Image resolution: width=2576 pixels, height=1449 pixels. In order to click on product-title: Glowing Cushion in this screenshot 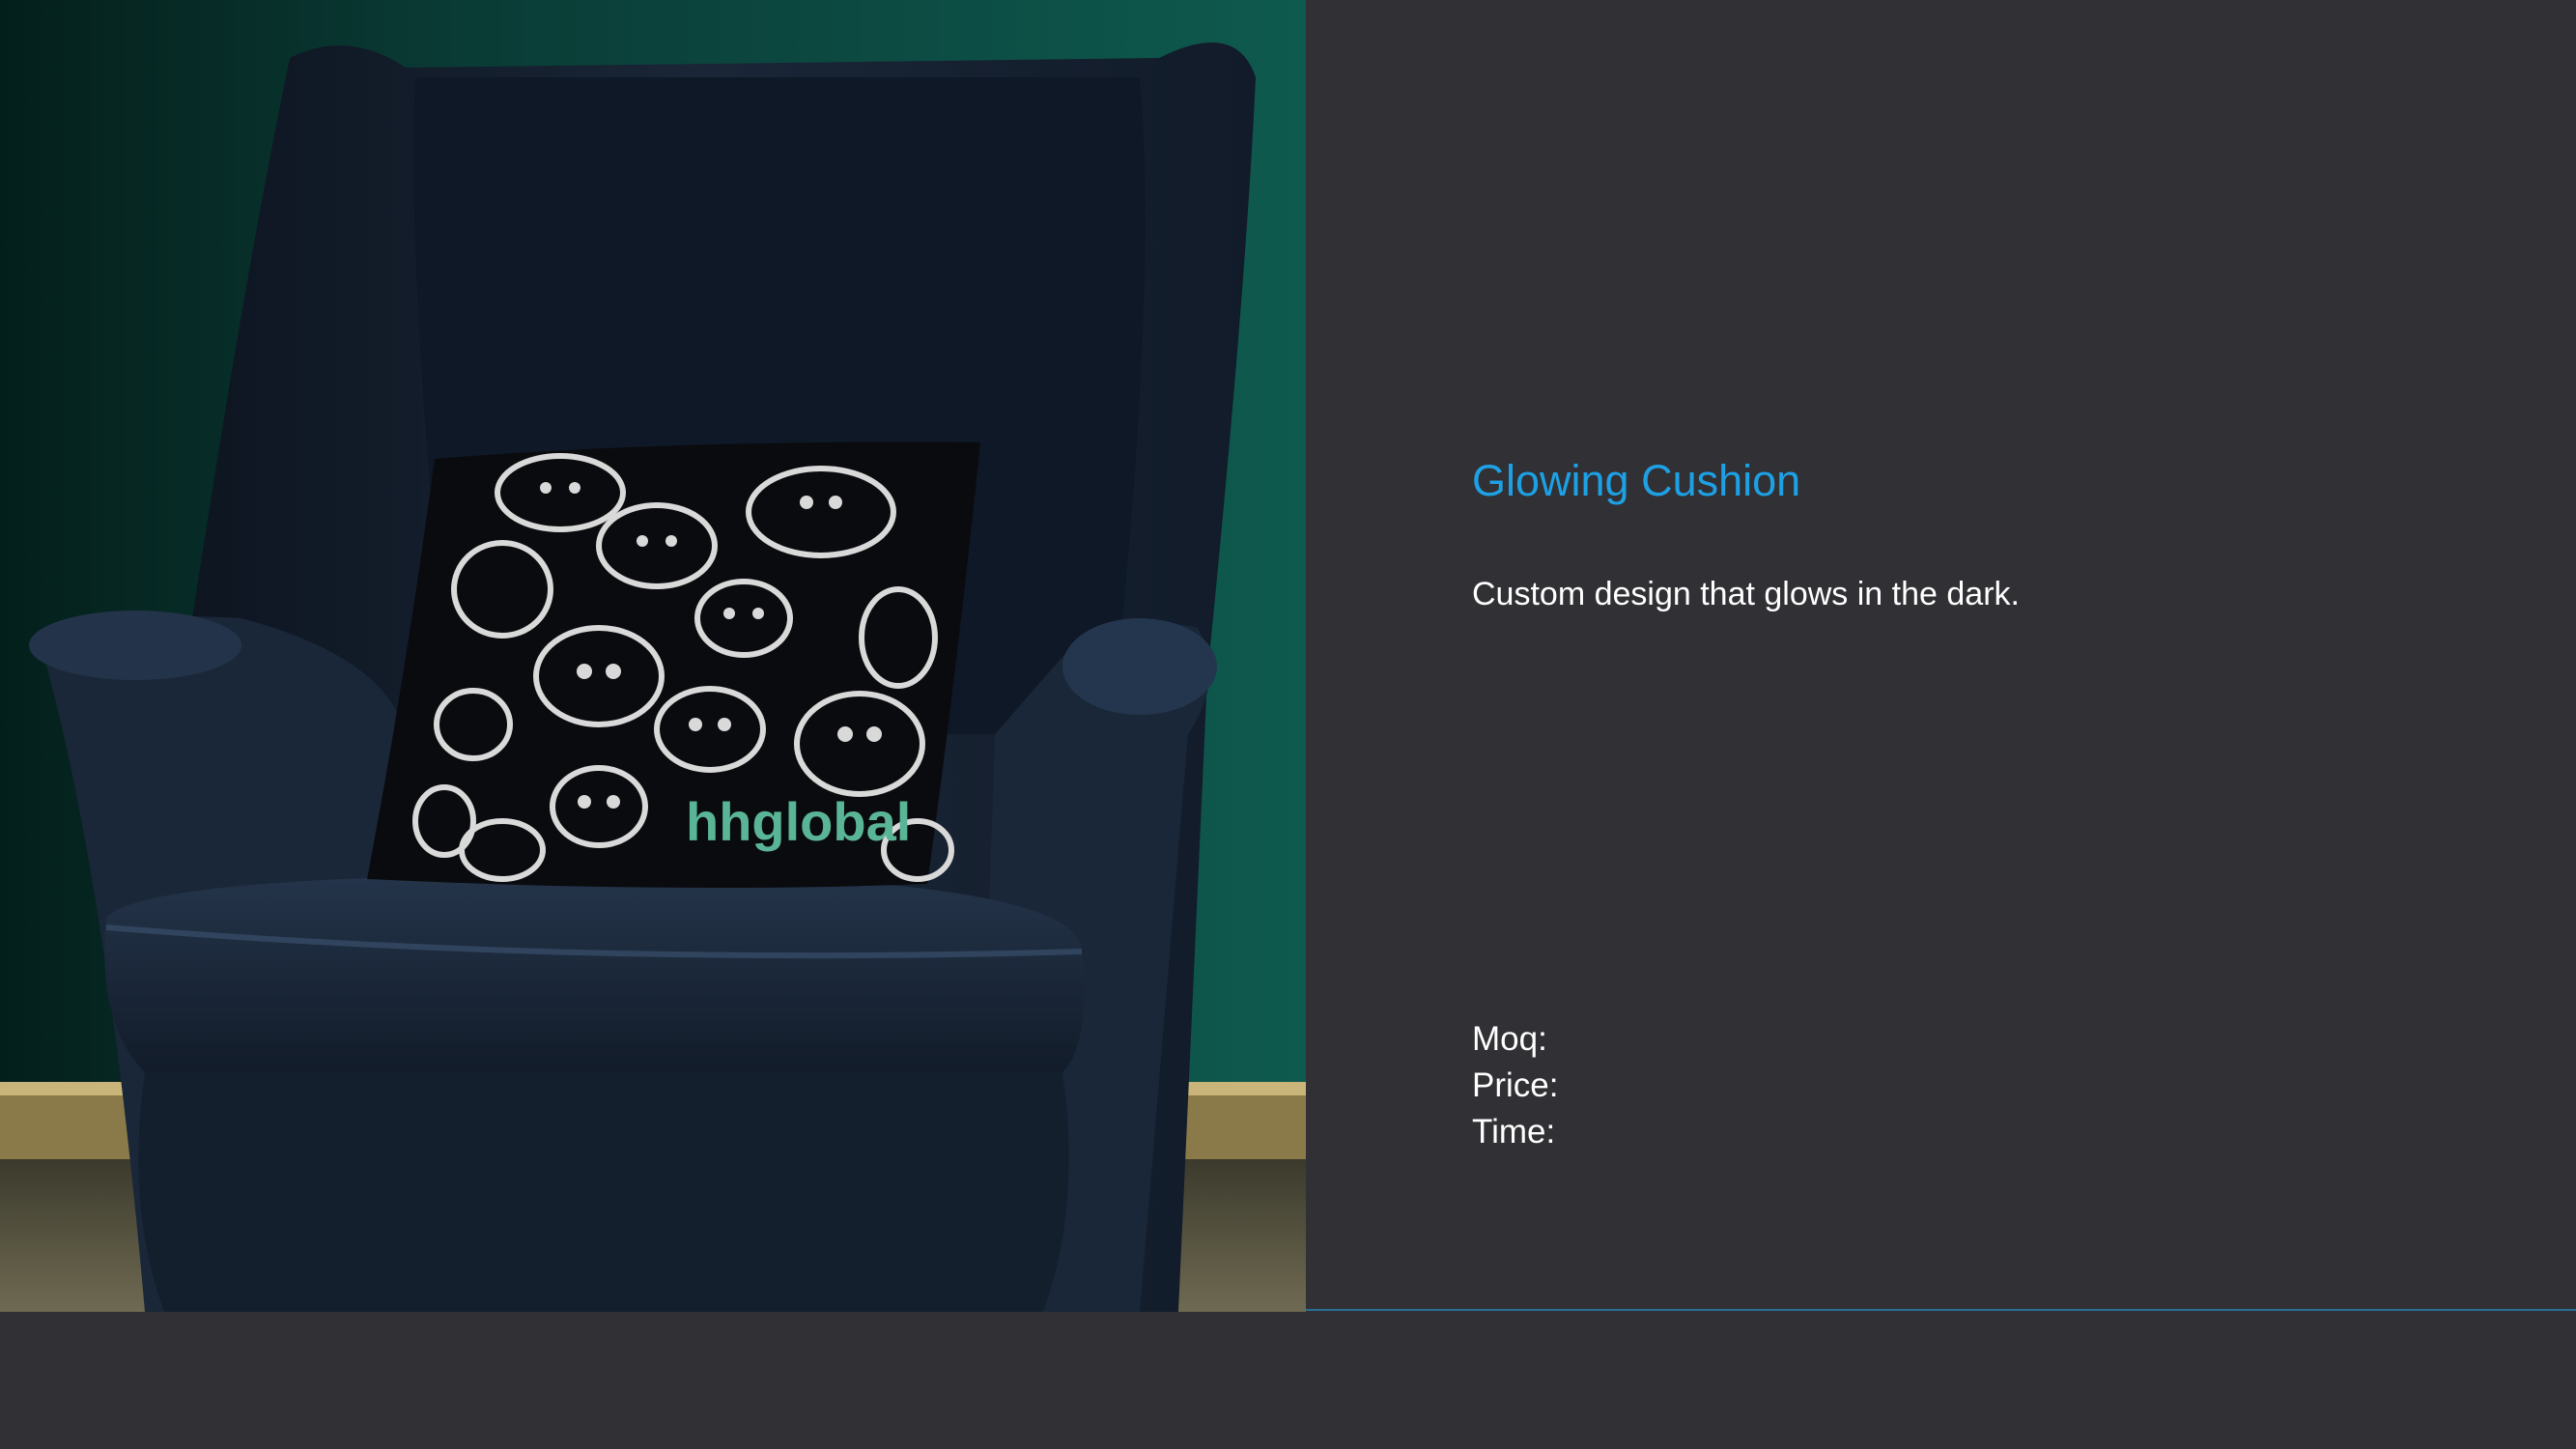, I will do `click(1636, 480)`.